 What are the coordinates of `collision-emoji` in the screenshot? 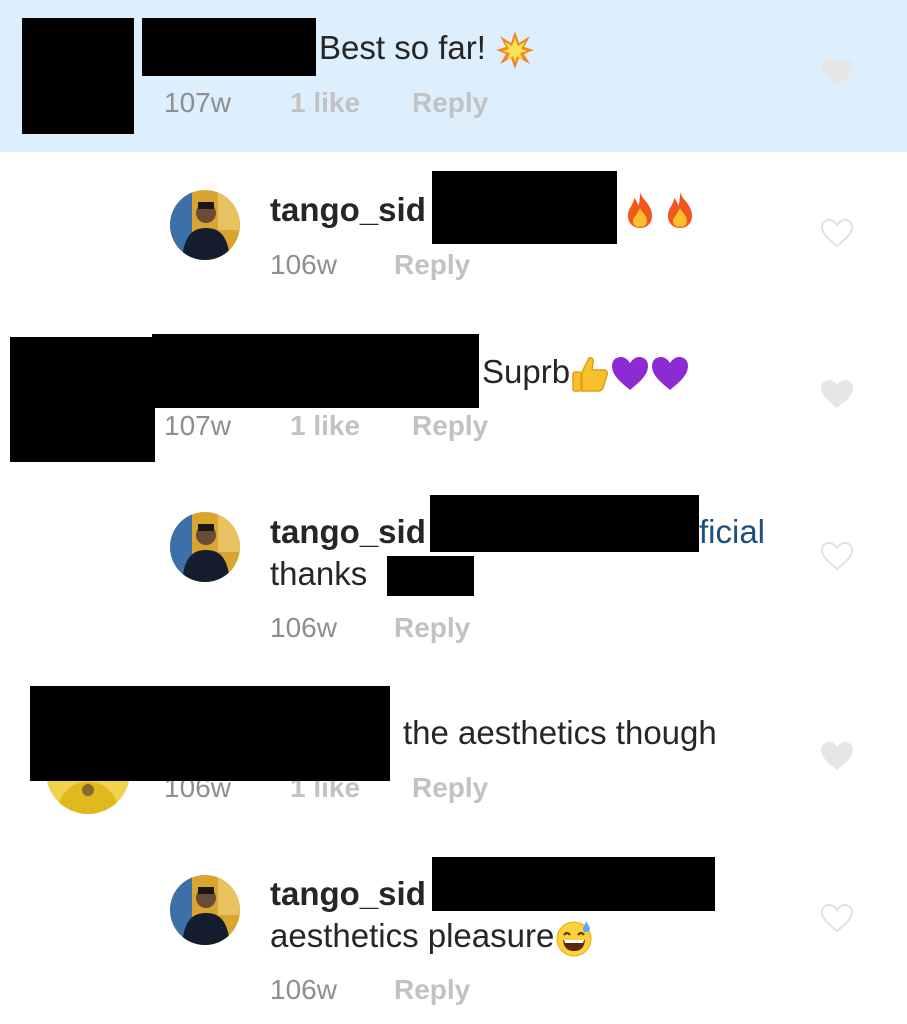 It's located at (515, 50).